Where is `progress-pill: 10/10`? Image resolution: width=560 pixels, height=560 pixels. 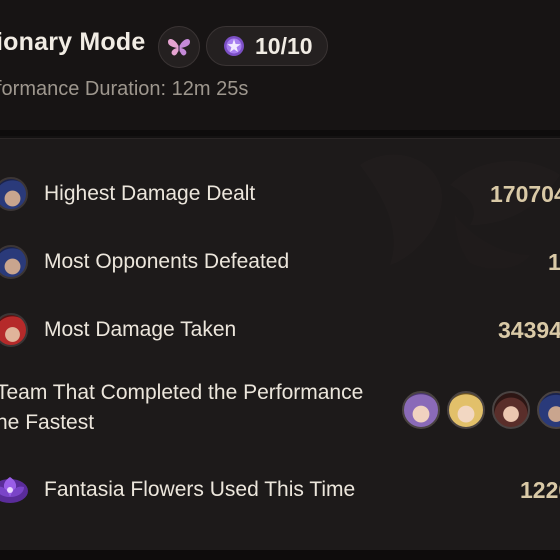 progress-pill: 10/10 is located at coordinates (267, 46).